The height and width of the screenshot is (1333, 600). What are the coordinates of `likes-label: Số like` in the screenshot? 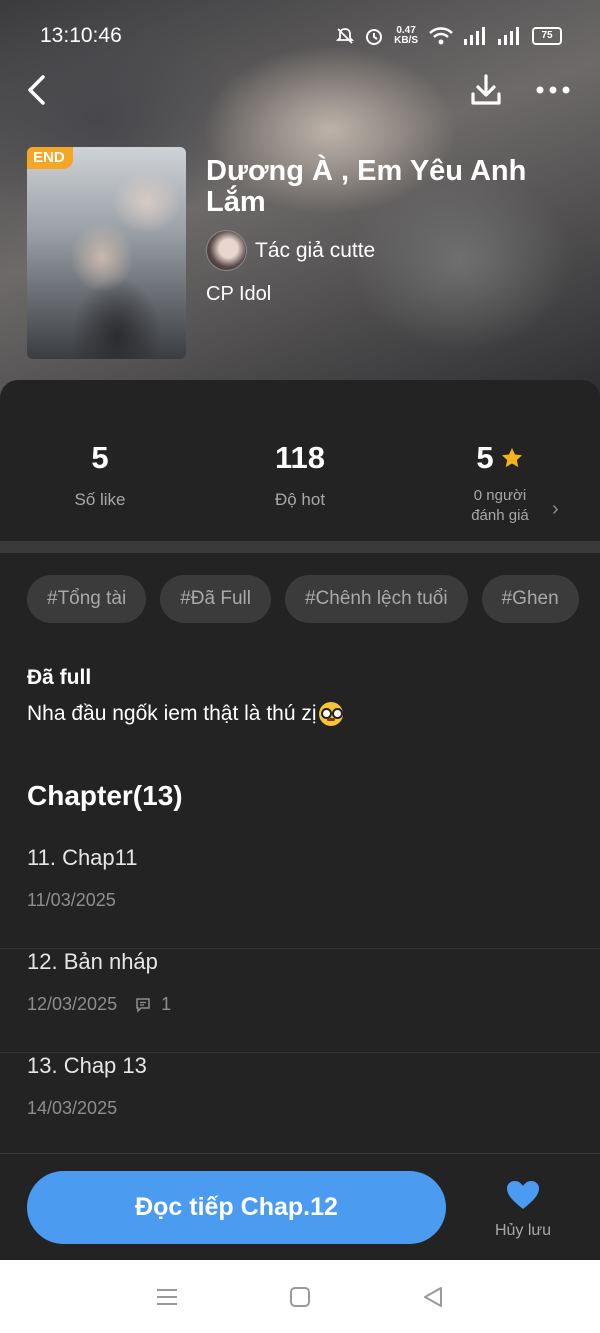 It's located at (100, 499).